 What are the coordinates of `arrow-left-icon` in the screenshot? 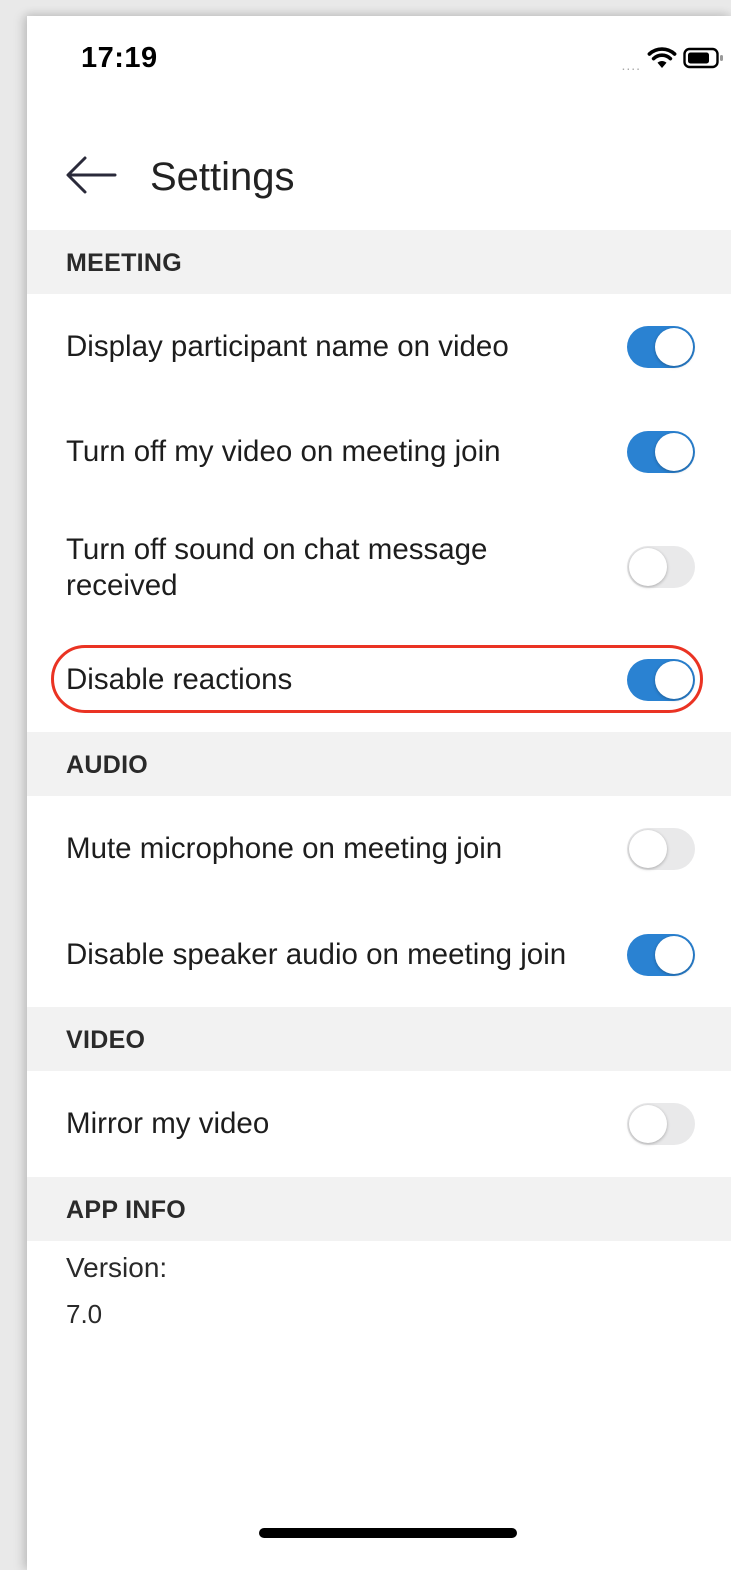 It's located at (91, 175).